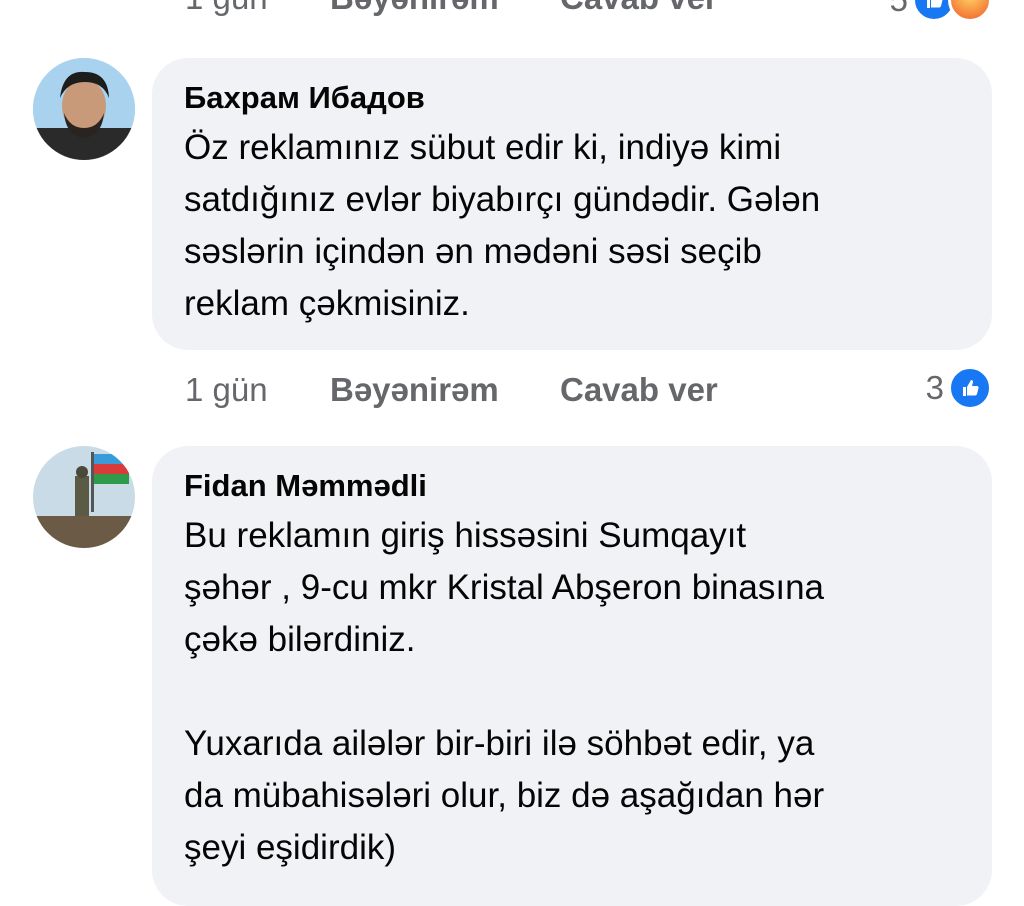  Describe the element at coordinates (970, 388) in the screenshot. I see `like-icon` at that location.